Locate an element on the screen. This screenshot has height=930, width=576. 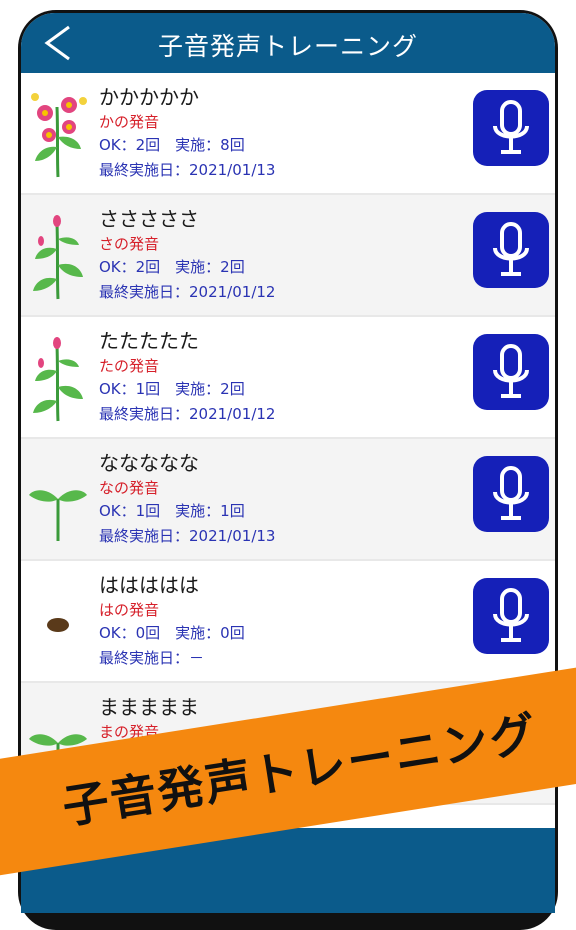
list-item: かかかかか かの発音 OK：2回 実施：8回 最終実施日：2021/01/13 is located at coordinates (288, 134).